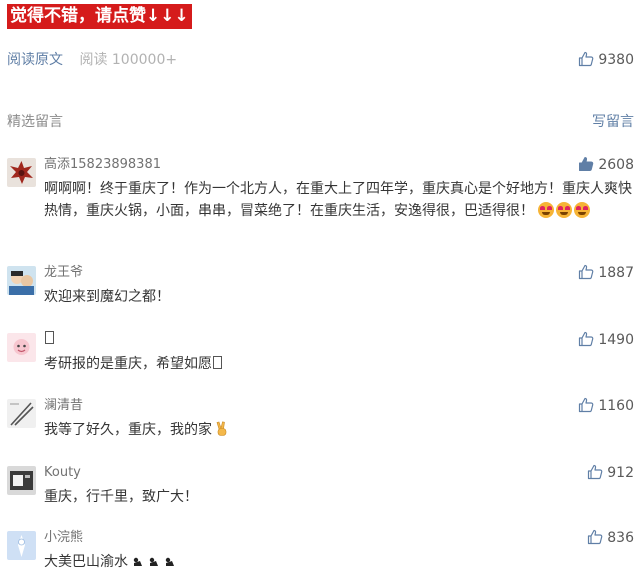 The width and height of the screenshot is (641, 581). I want to click on comment-like-count: 2608, so click(616, 165).